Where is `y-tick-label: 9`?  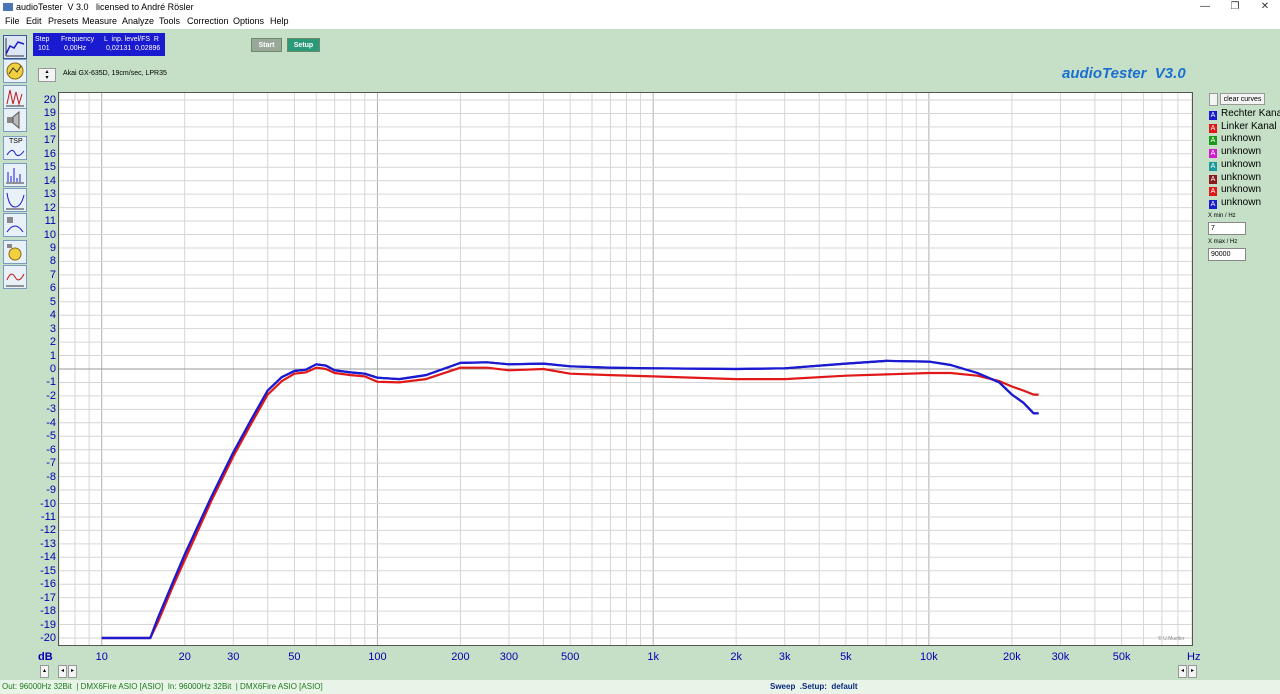
y-tick-label: 9 is located at coordinates (52, 247).